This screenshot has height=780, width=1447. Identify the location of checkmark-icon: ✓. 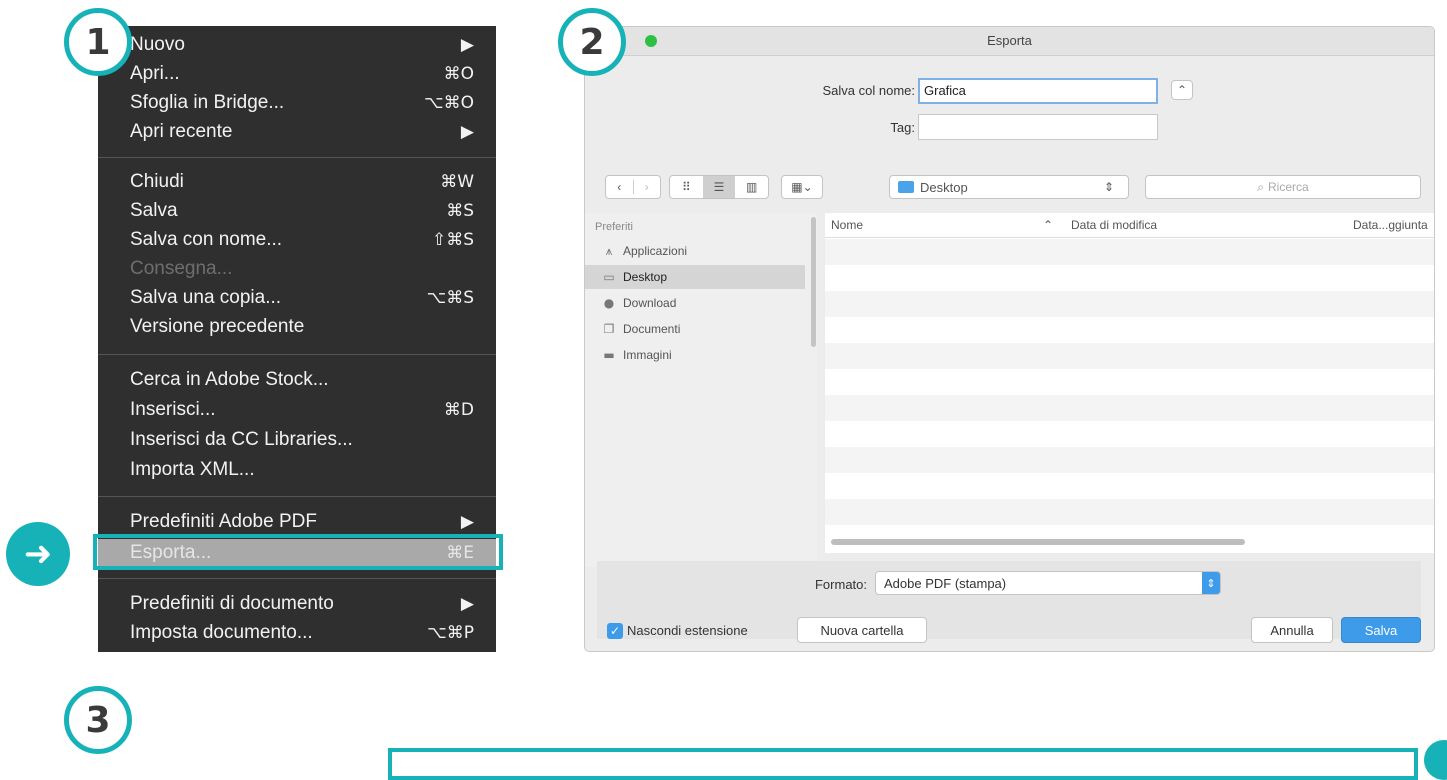
(615, 631).